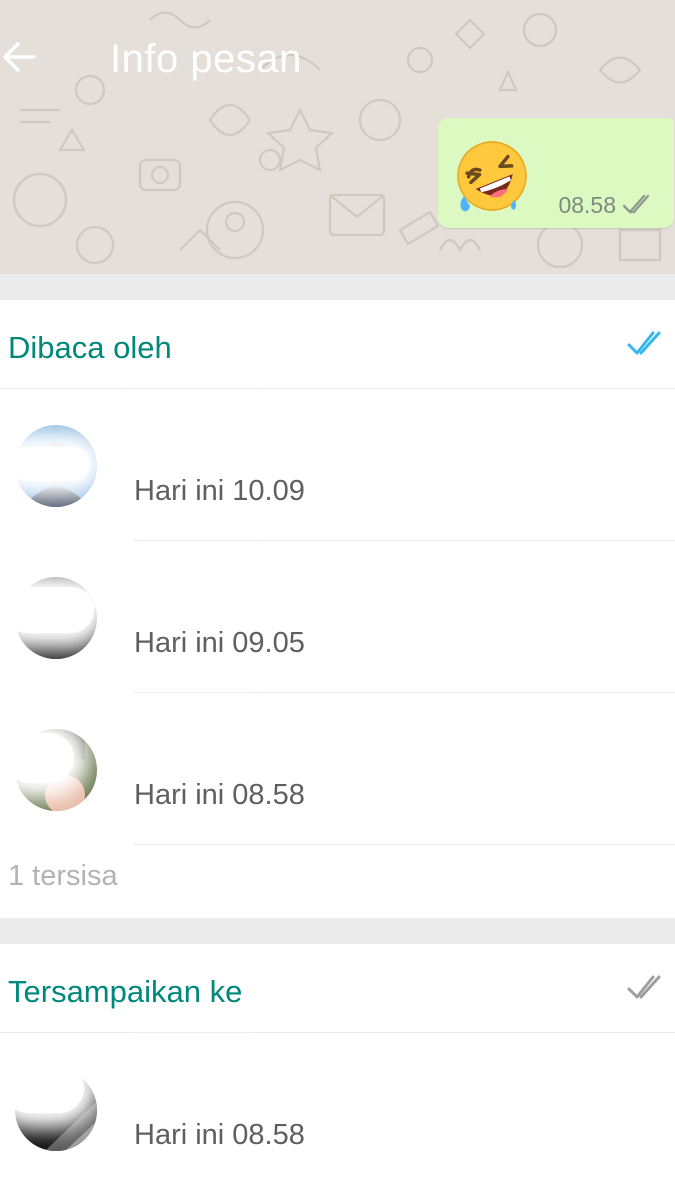 Image resolution: width=675 pixels, height=1200 pixels. I want to click on read-time: Hari ini 09.05, so click(219, 643).